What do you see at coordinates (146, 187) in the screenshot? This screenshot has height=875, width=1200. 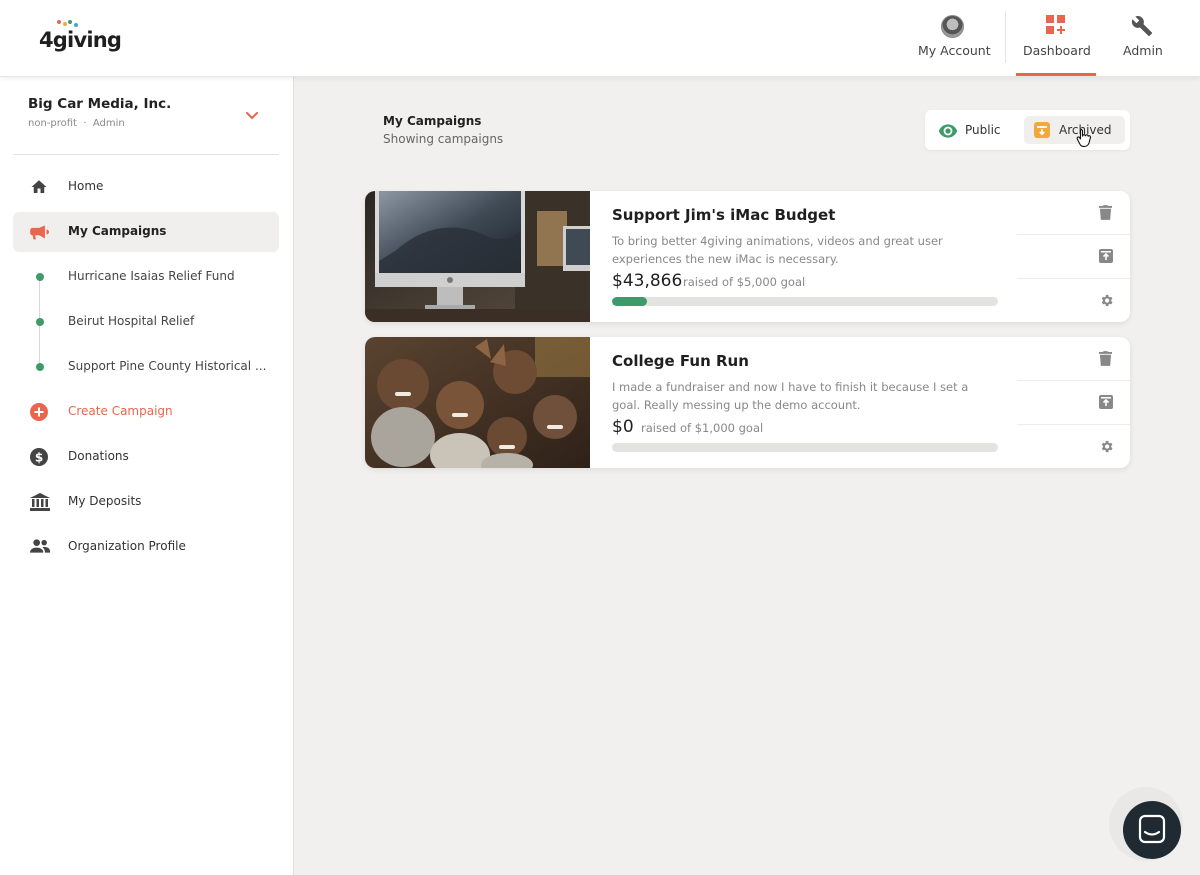 I see `sidebar-item-home: Home` at bounding box center [146, 187].